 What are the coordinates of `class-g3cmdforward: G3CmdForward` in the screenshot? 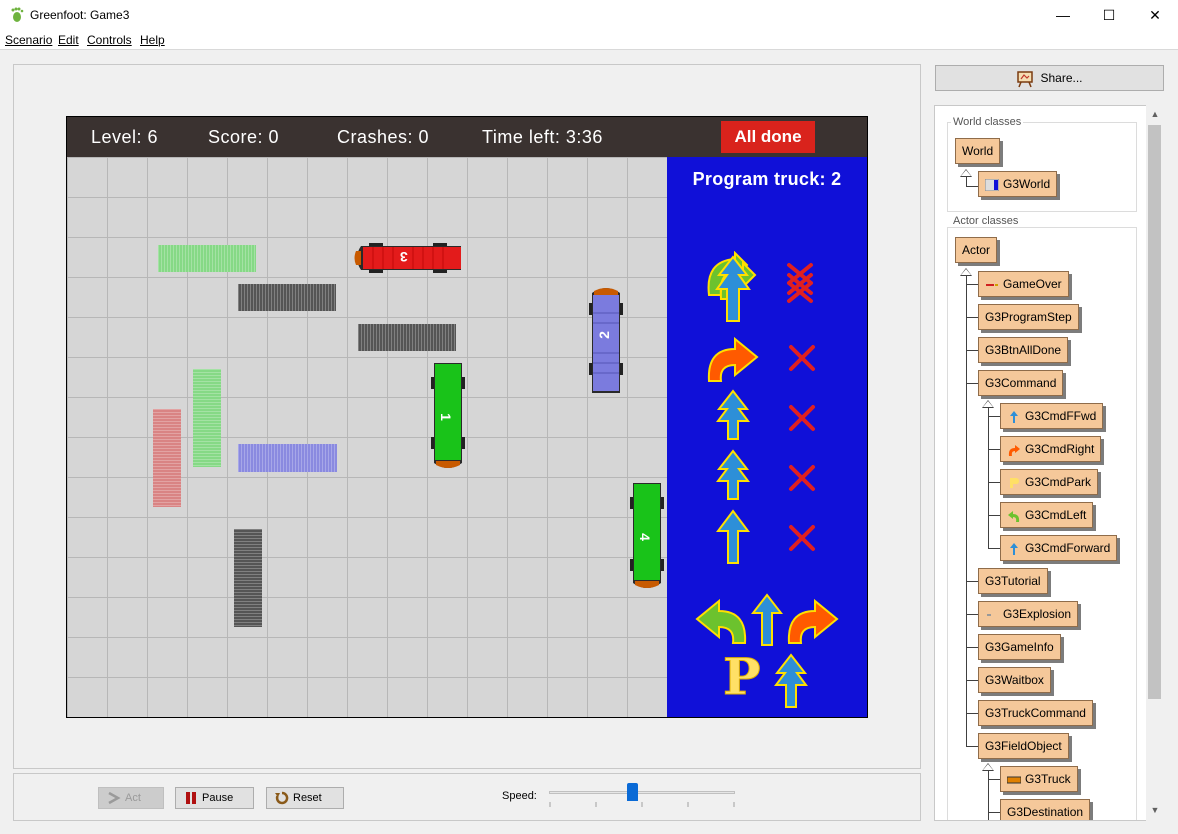 It's located at (1059, 548).